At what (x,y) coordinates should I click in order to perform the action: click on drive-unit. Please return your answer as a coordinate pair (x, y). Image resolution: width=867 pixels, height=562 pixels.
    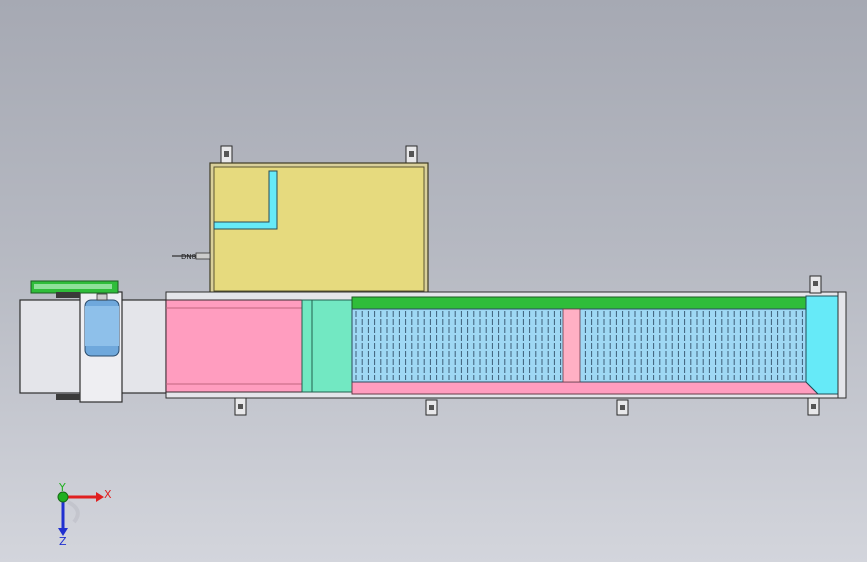
    Looking at the image, I should click on (93, 341).